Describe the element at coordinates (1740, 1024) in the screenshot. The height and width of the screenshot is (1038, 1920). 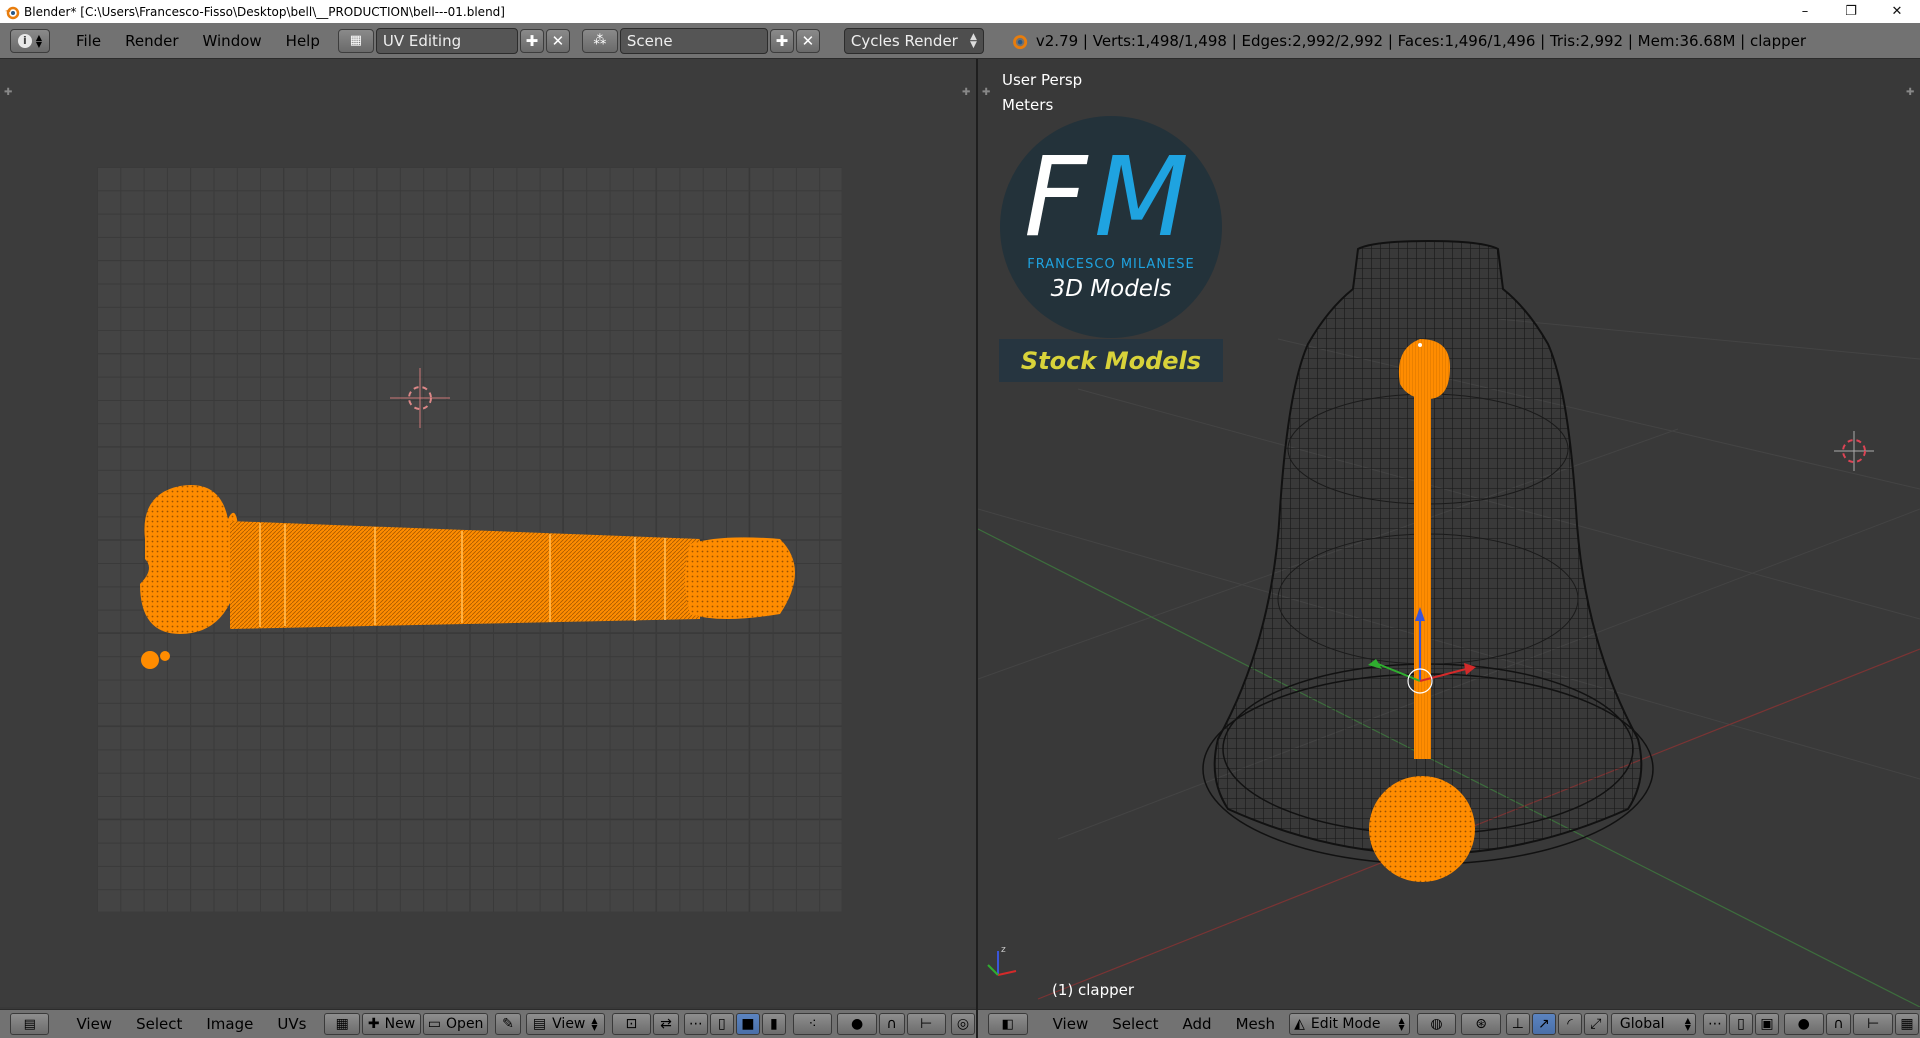
I see `edge-select-button: ▯` at that location.